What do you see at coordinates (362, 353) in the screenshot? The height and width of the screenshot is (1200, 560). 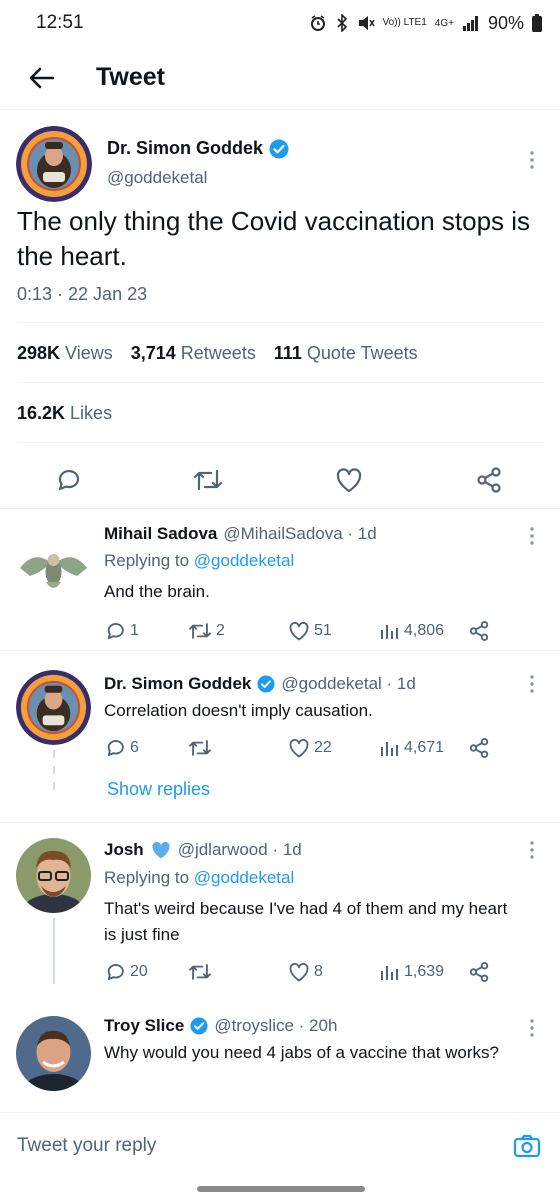 I see `quotes-label: Quote Tweets` at bounding box center [362, 353].